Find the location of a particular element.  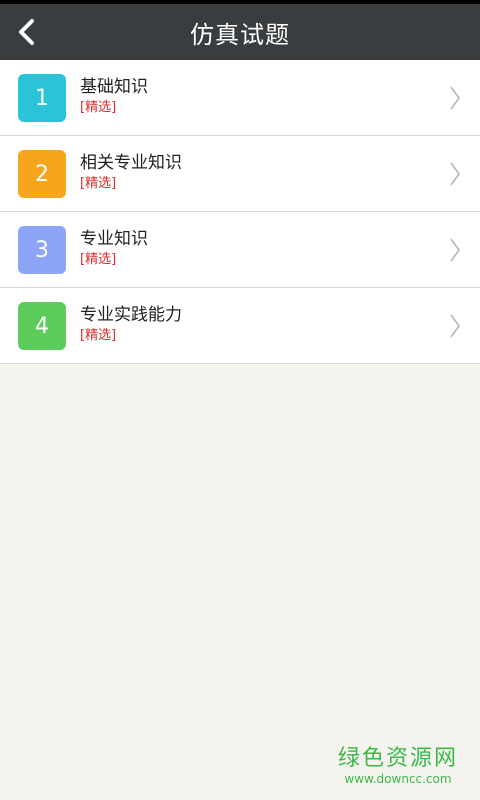

item-number-badge: 1 is located at coordinates (42, 98).